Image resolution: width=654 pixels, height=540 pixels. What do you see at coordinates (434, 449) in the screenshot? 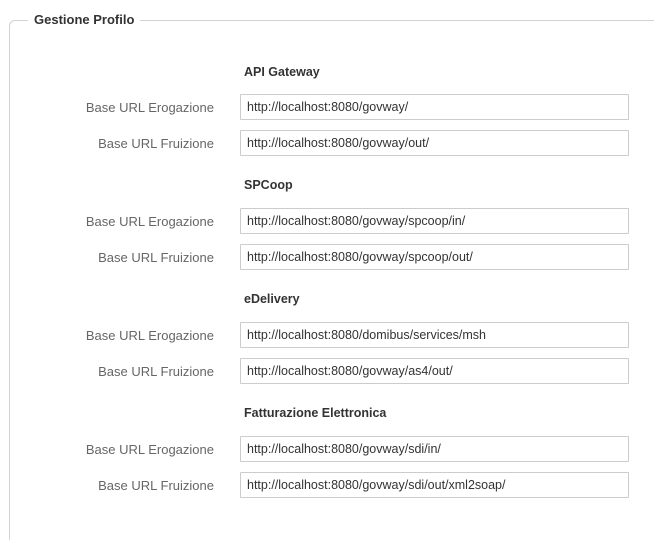
I see `fatturazione-erogazione-input` at bounding box center [434, 449].